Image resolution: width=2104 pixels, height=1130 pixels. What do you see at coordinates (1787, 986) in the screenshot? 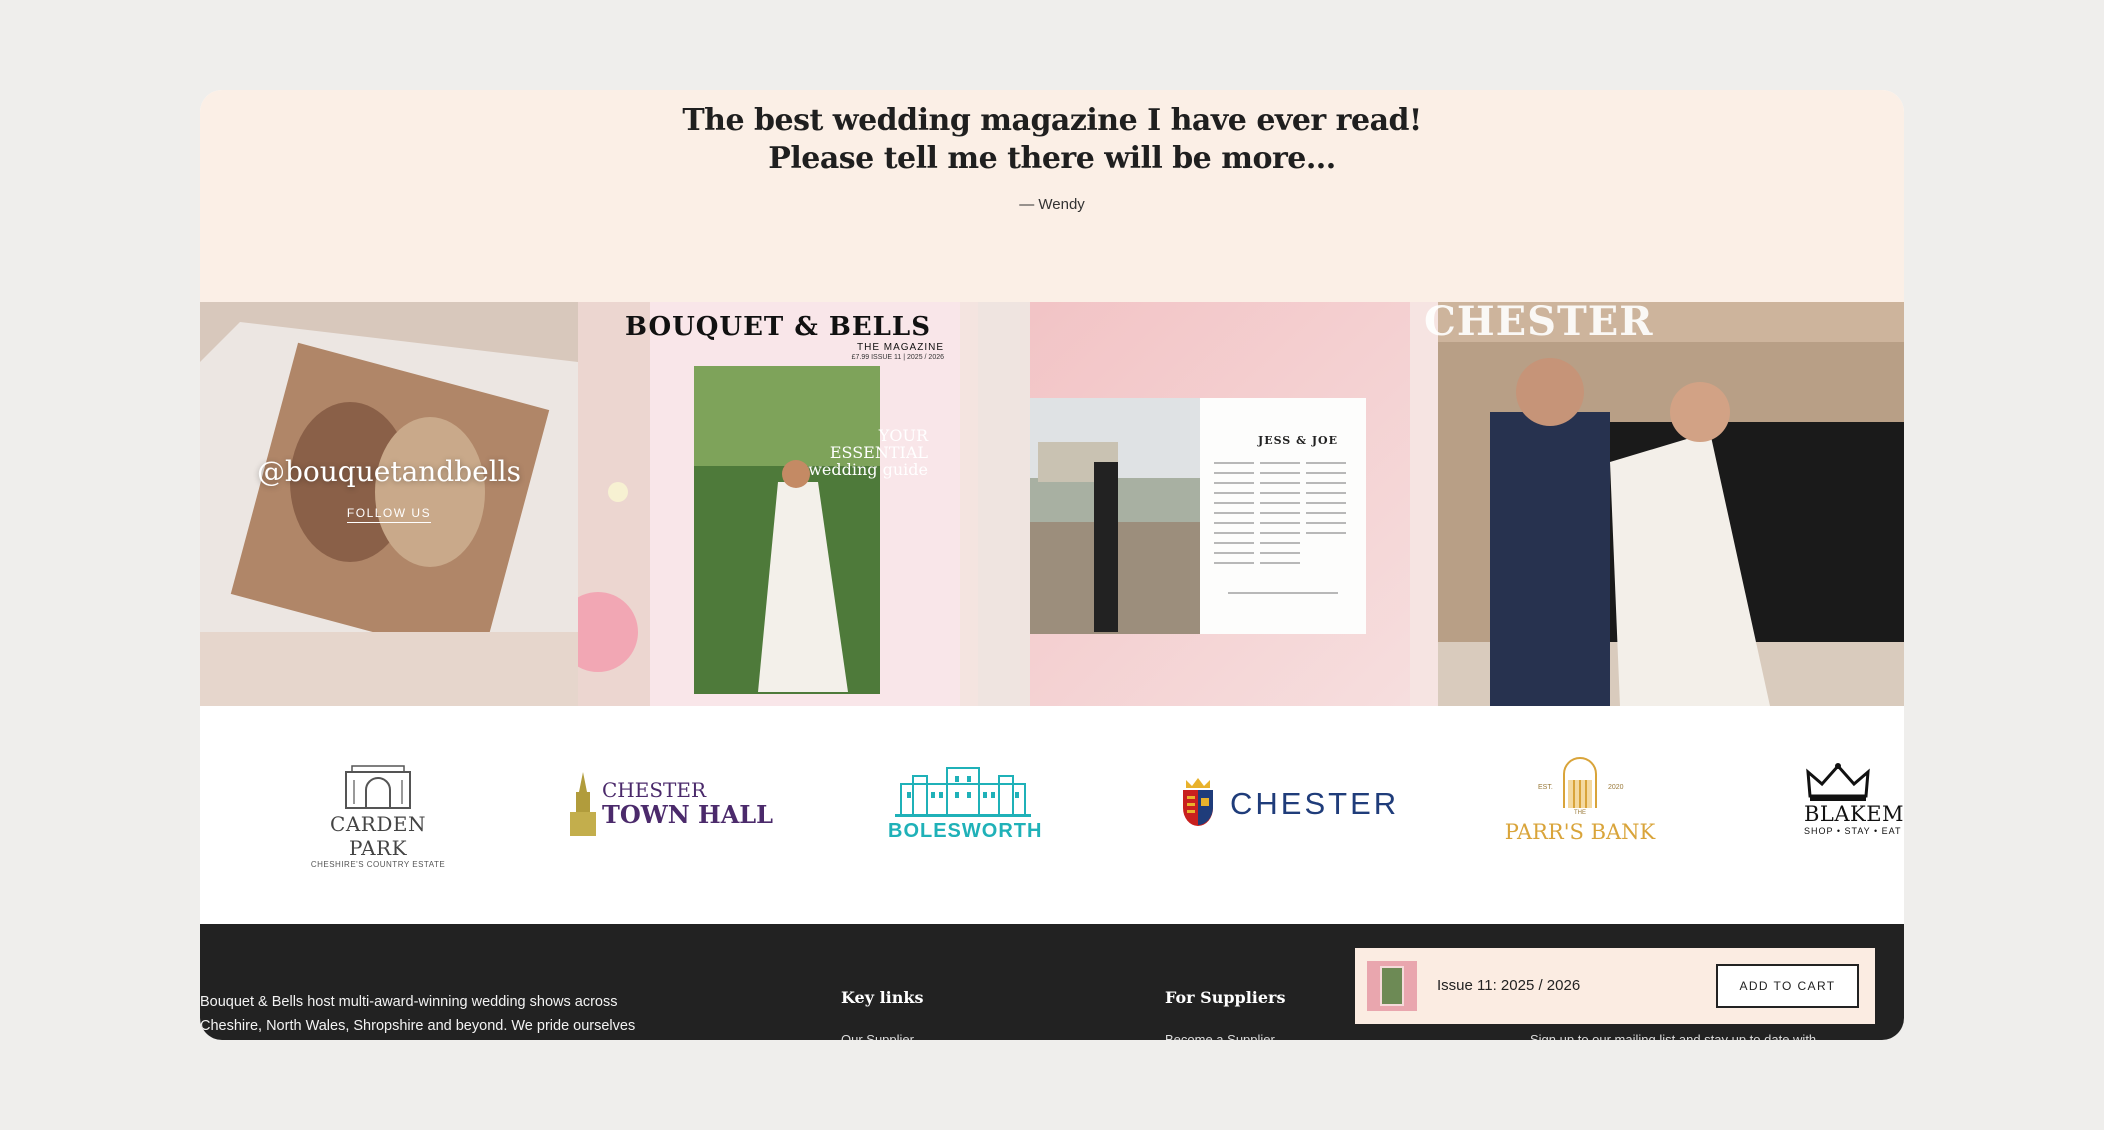
I see `add-to-cart-button: ADD TO CART` at bounding box center [1787, 986].